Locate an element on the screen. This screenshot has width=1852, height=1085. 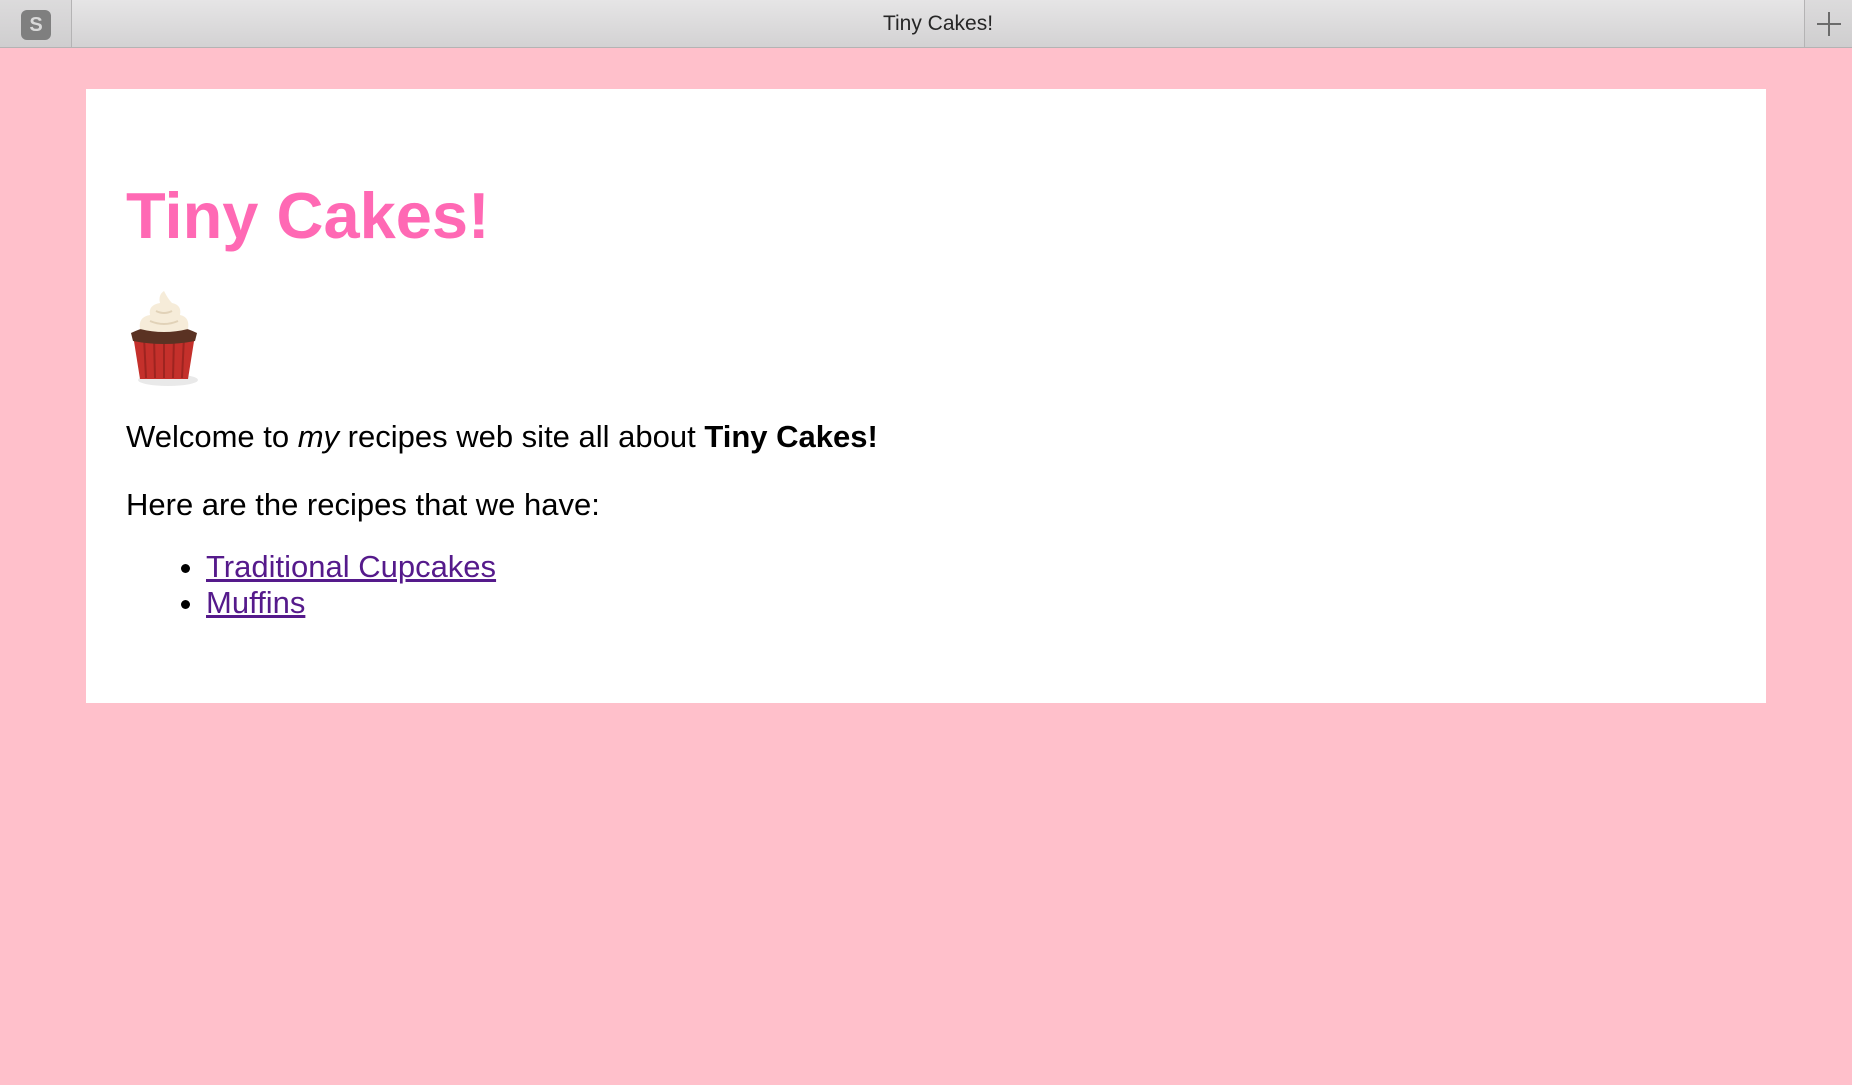
recipes-lead-text: Here are the recipes that we have: is located at coordinates (363, 504).